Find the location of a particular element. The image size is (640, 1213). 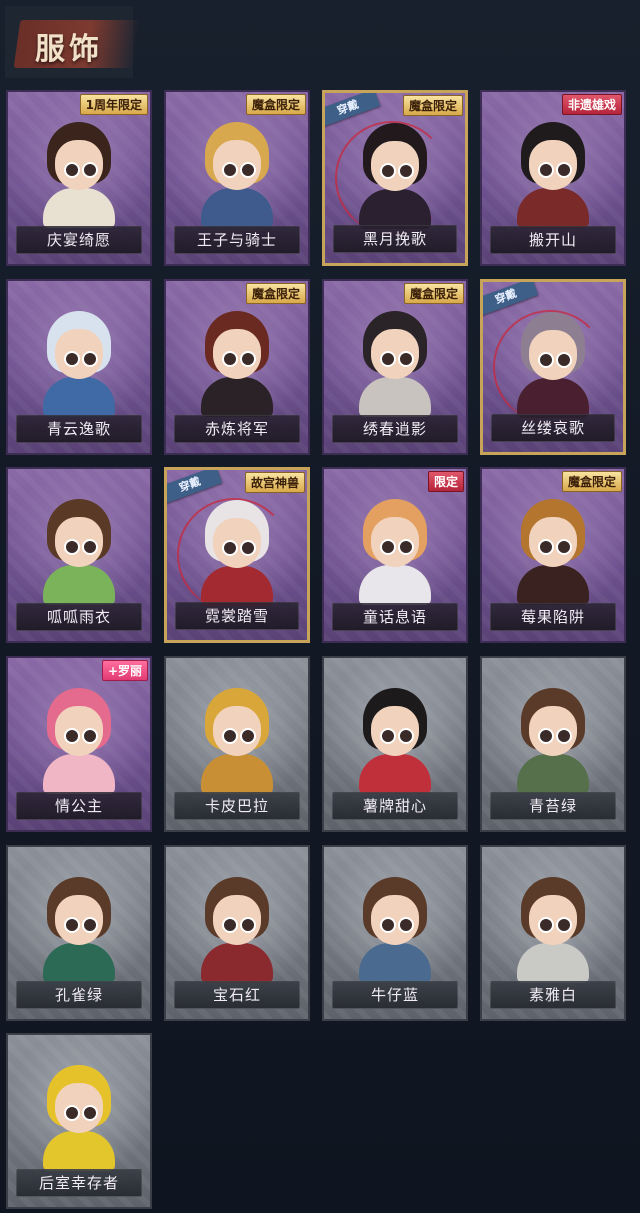

costume-card: 孔雀绿 is located at coordinates (79, 933).